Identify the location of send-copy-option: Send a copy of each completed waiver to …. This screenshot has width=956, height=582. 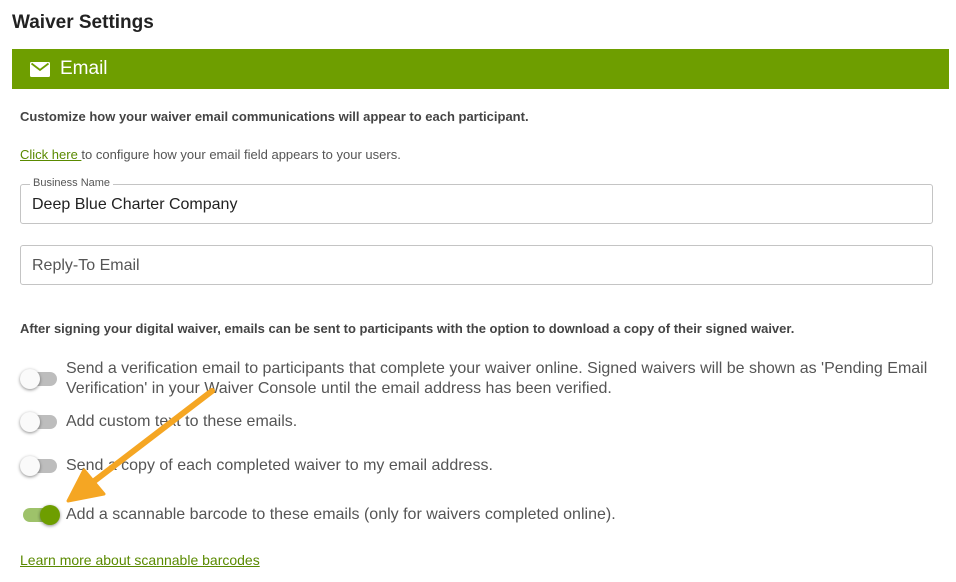
(256, 466).